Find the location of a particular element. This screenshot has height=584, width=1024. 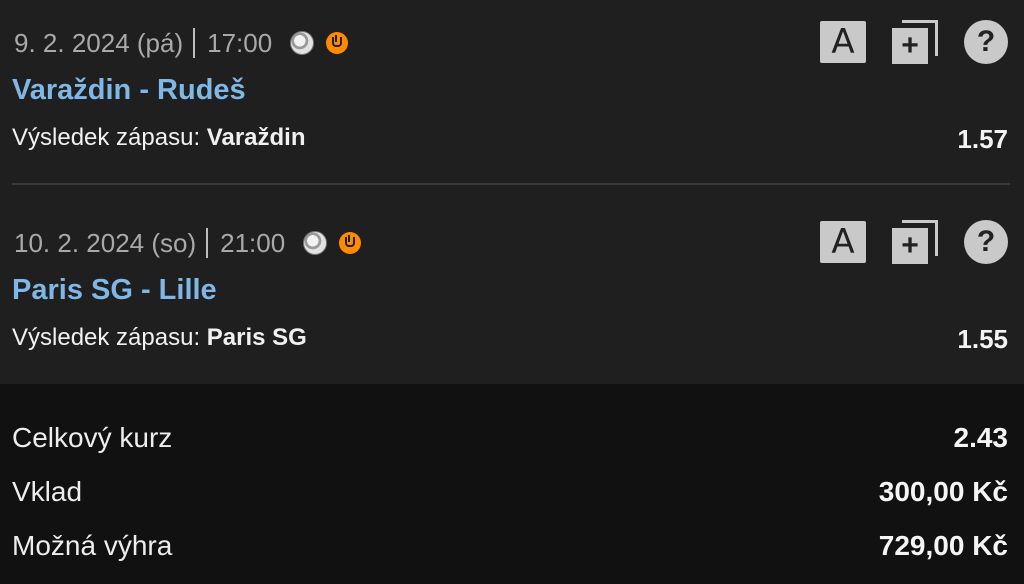

pick-value: Varaždin is located at coordinates (256, 137).